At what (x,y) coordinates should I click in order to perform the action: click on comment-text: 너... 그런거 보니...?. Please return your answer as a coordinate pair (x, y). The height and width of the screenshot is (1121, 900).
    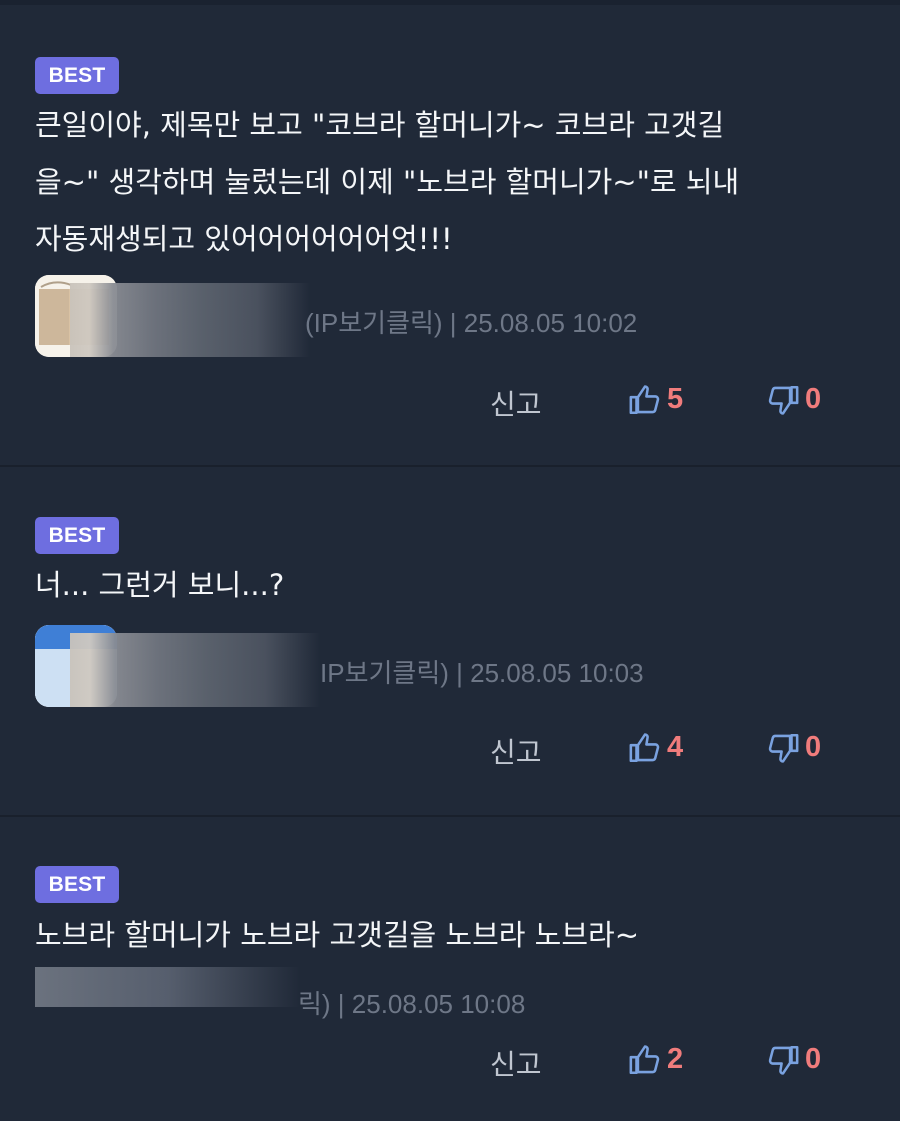
    Looking at the image, I should click on (160, 585).